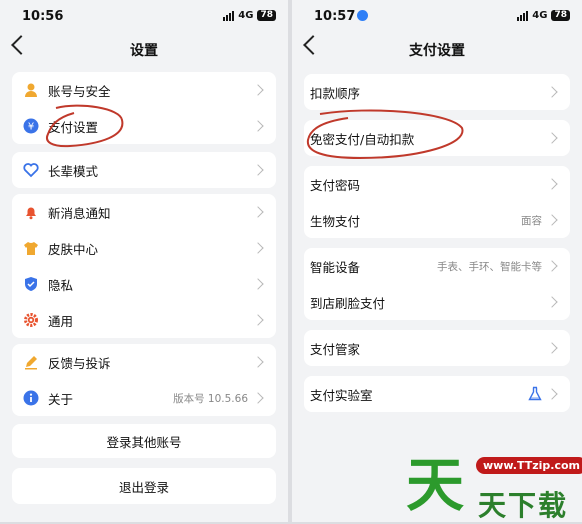  I want to click on settings-item-general: 通用, so click(144, 320).